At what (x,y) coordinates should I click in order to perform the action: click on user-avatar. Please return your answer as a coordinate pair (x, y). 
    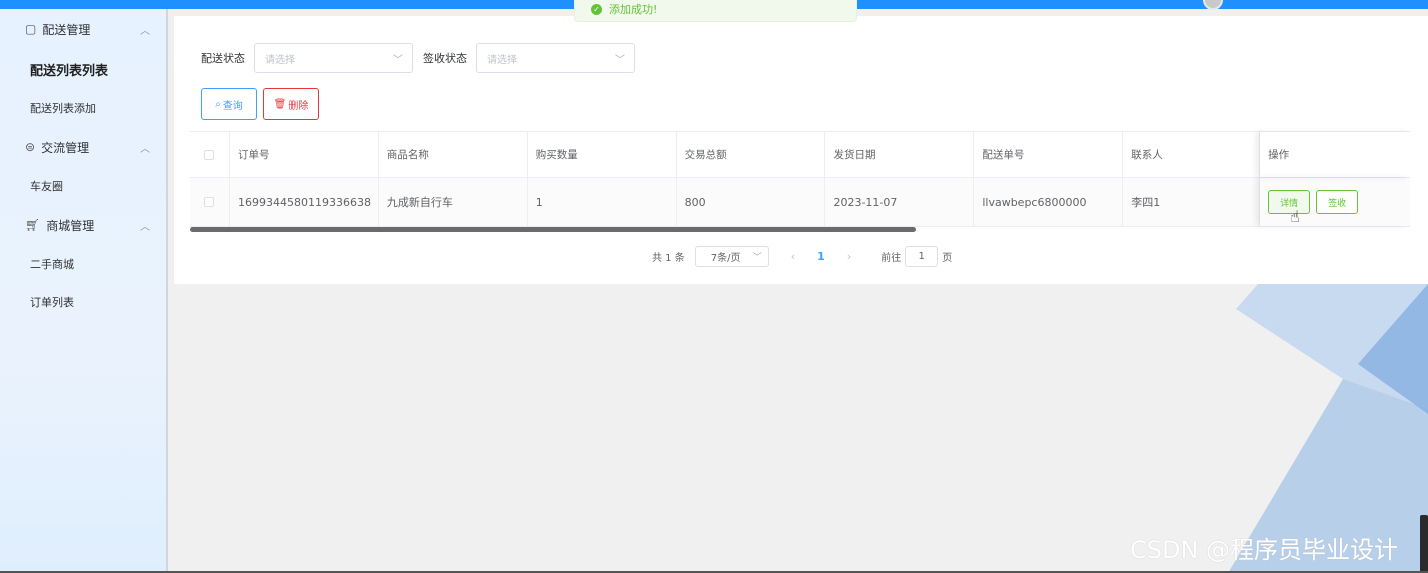
    Looking at the image, I should click on (1213, 5).